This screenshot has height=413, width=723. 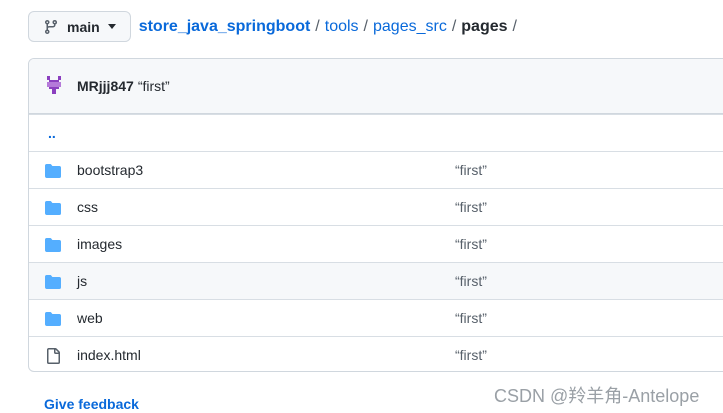 What do you see at coordinates (111, 26) in the screenshot?
I see `caret-down-icon` at bounding box center [111, 26].